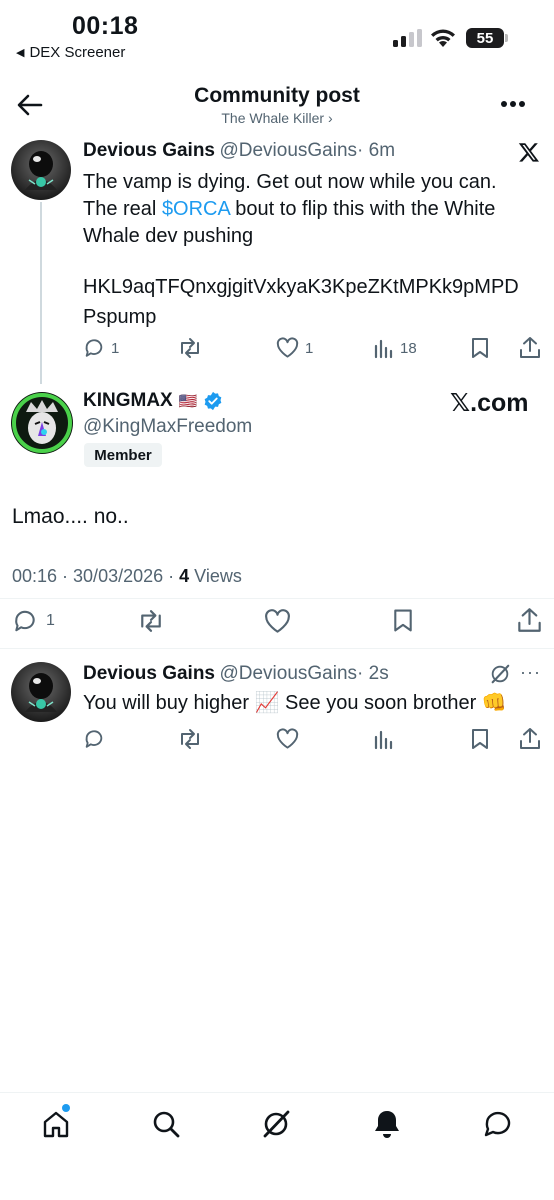 The height and width of the screenshot is (1200, 554). I want to click on like-button: 1, so click(294, 348).